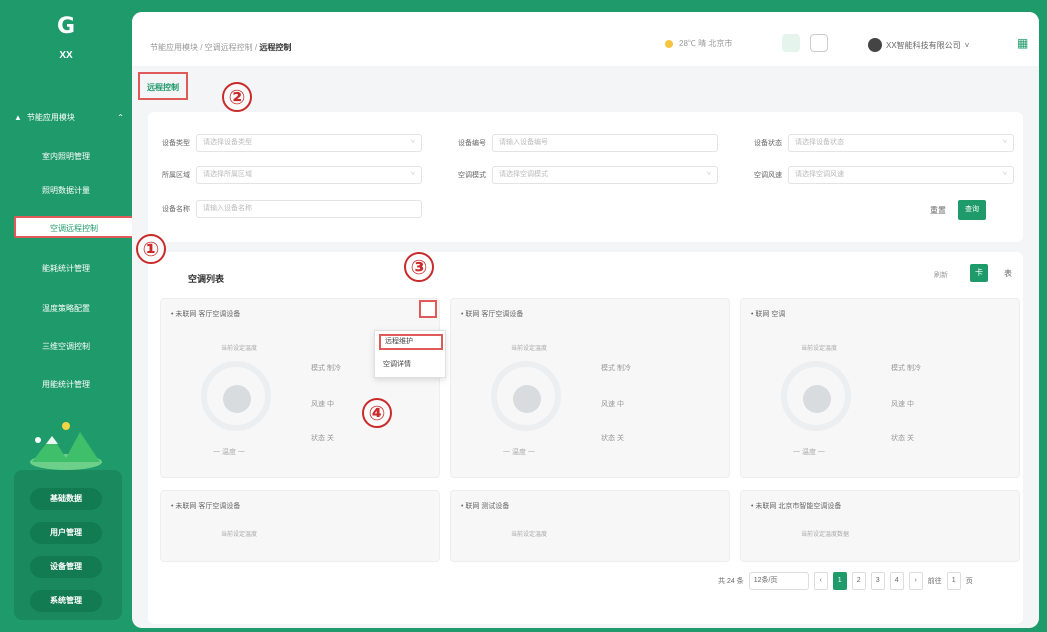 Image resolution: width=1047 pixels, height=632 pixels. Describe the element at coordinates (953, 581) in the screenshot. I see `goto-page-input: 1` at that location.